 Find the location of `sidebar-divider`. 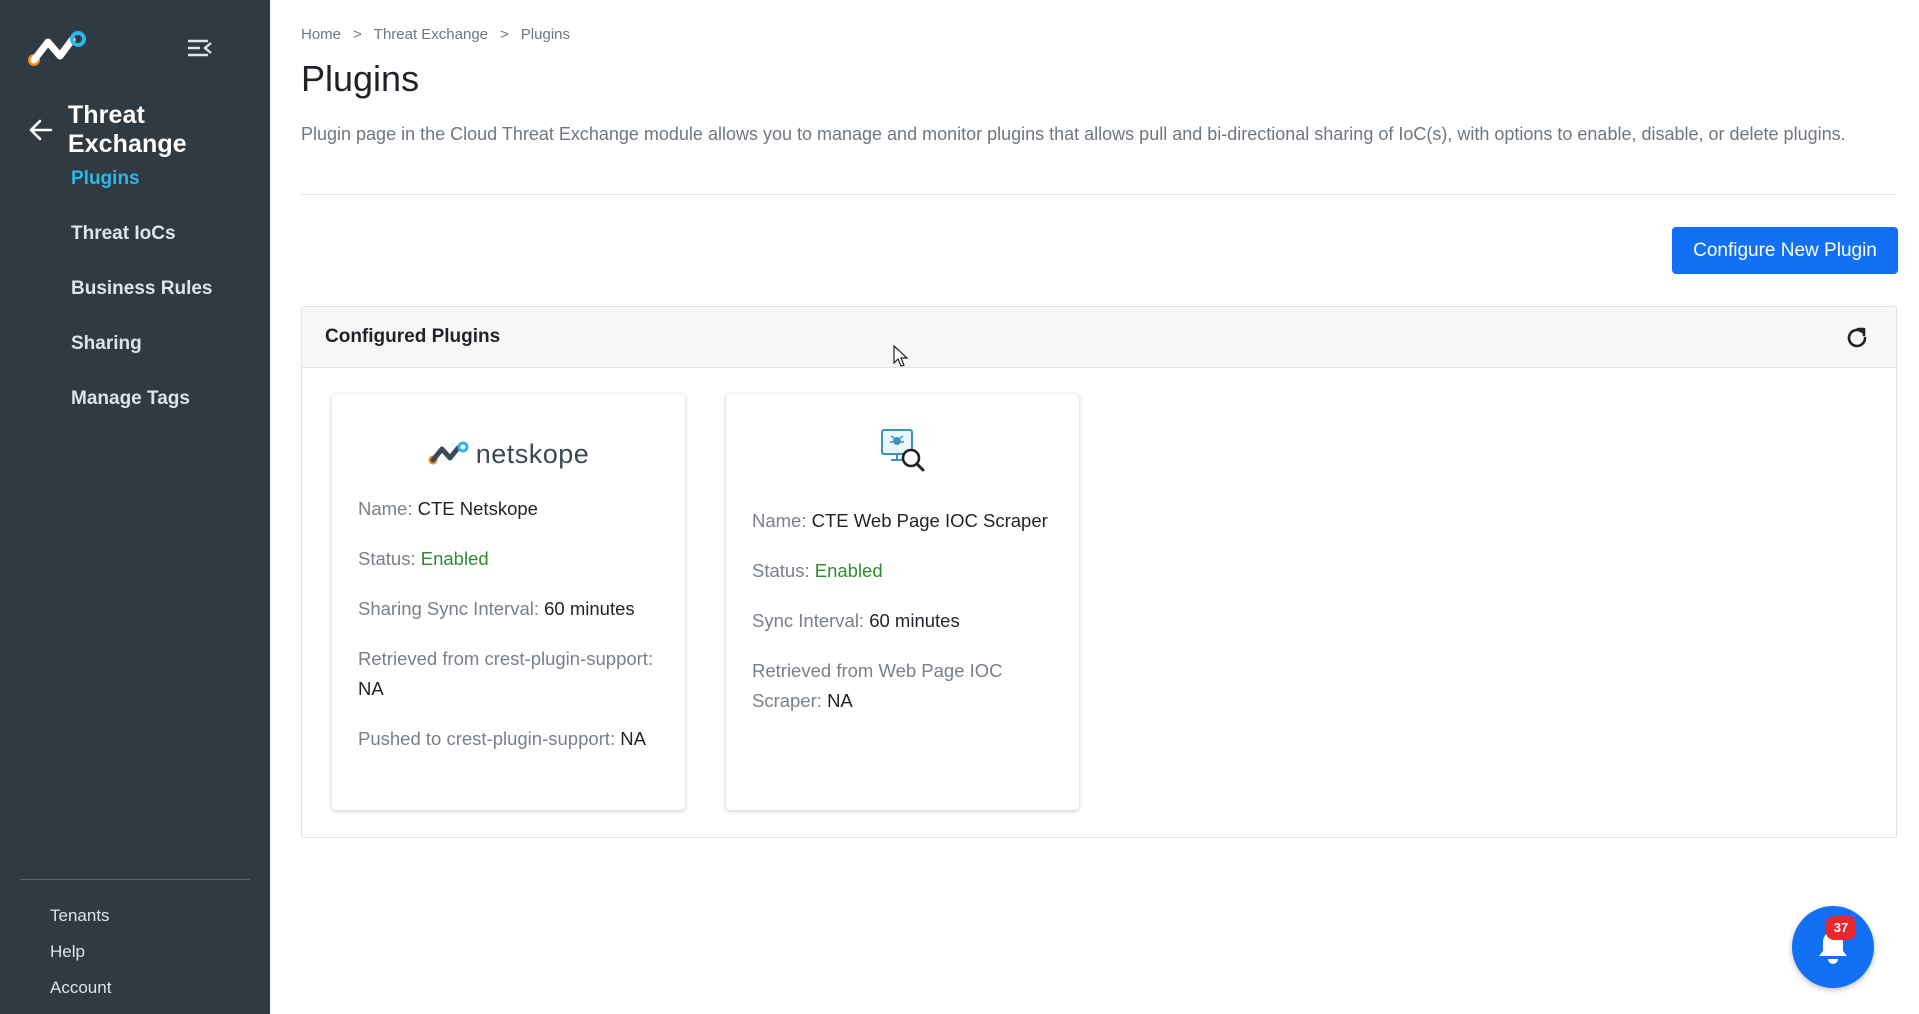

sidebar-divider is located at coordinates (135, 879).